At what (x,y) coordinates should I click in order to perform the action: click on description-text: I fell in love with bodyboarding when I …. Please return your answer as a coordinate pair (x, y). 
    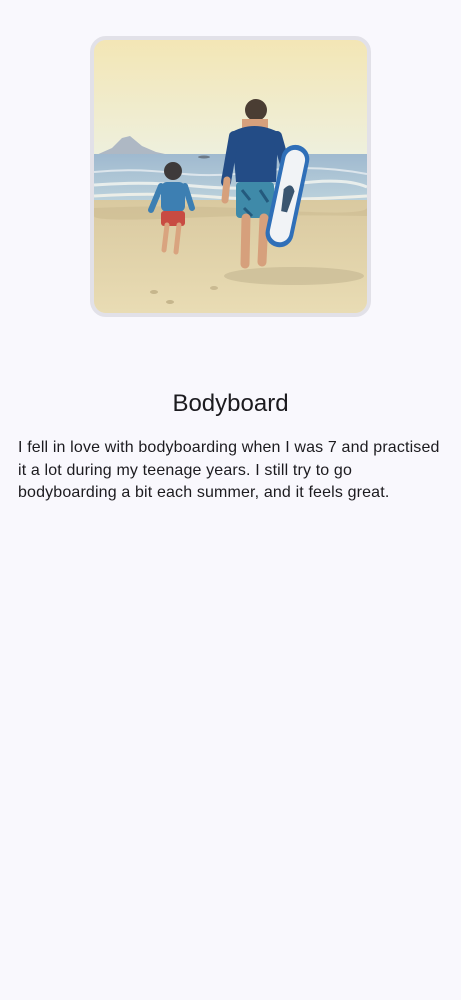
    Looking at the image, I should click on (229, 470).